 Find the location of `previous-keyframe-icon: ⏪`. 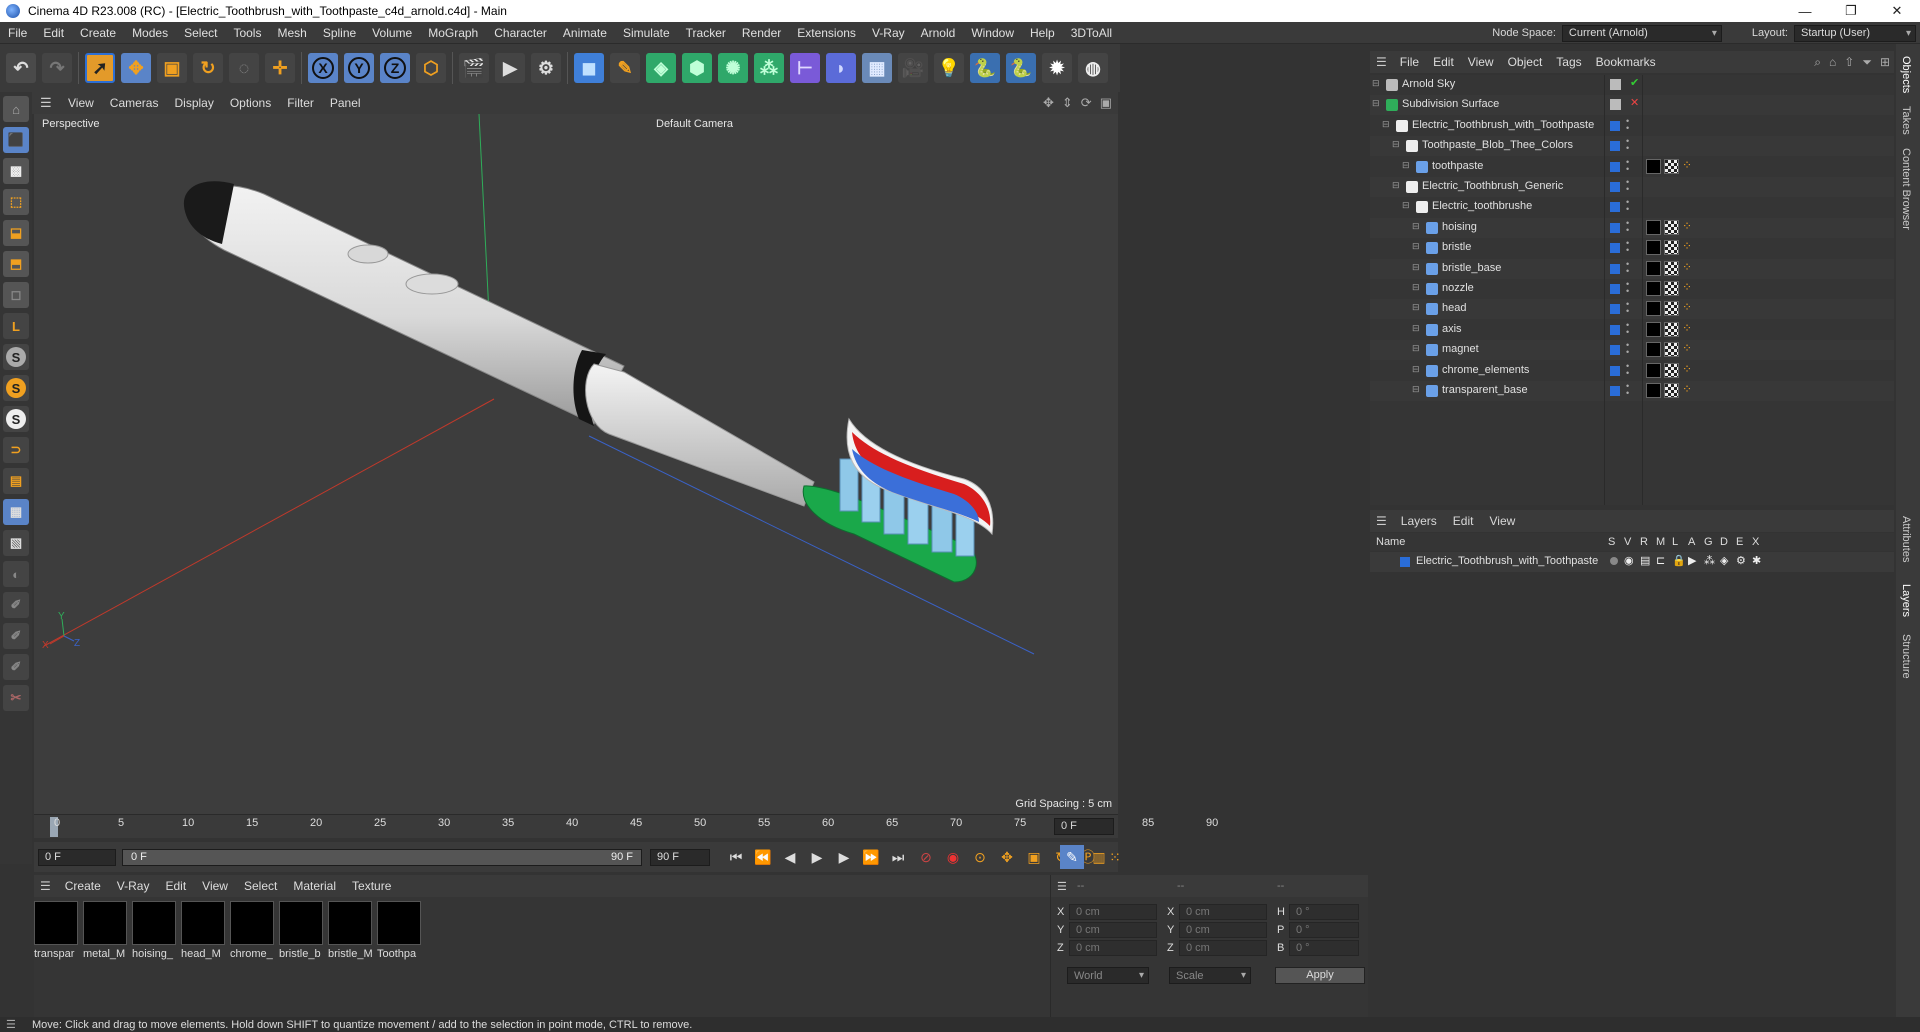

previous-keyframe-icon: ⏪ is located at coordinates (763, 857).